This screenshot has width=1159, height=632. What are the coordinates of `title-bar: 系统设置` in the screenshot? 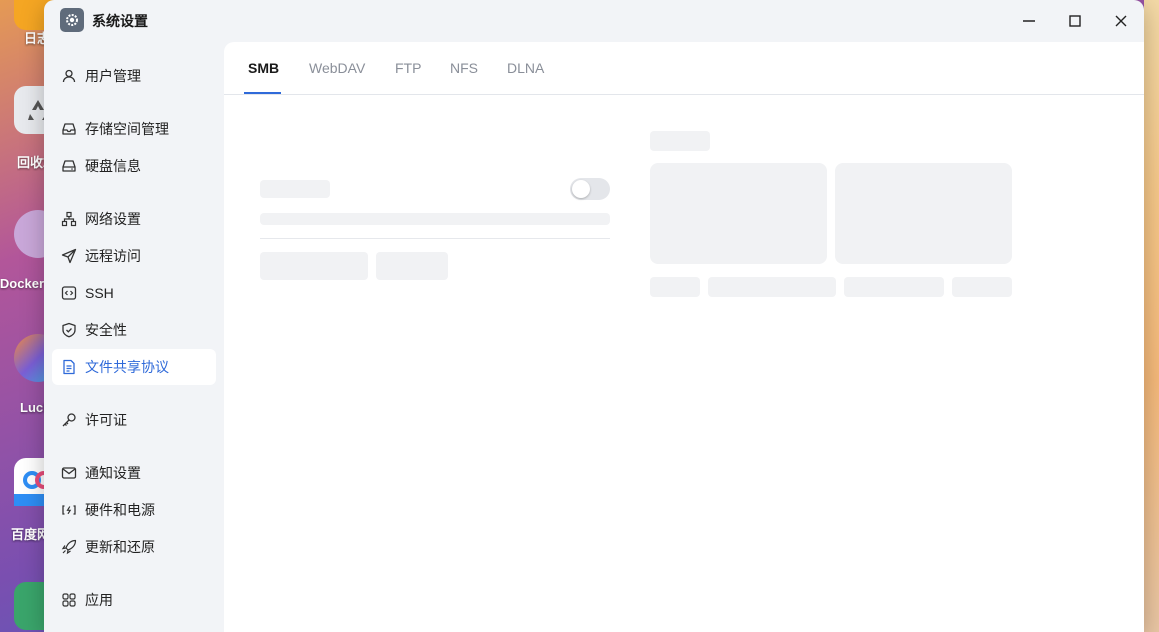 It's located at (594, 21).